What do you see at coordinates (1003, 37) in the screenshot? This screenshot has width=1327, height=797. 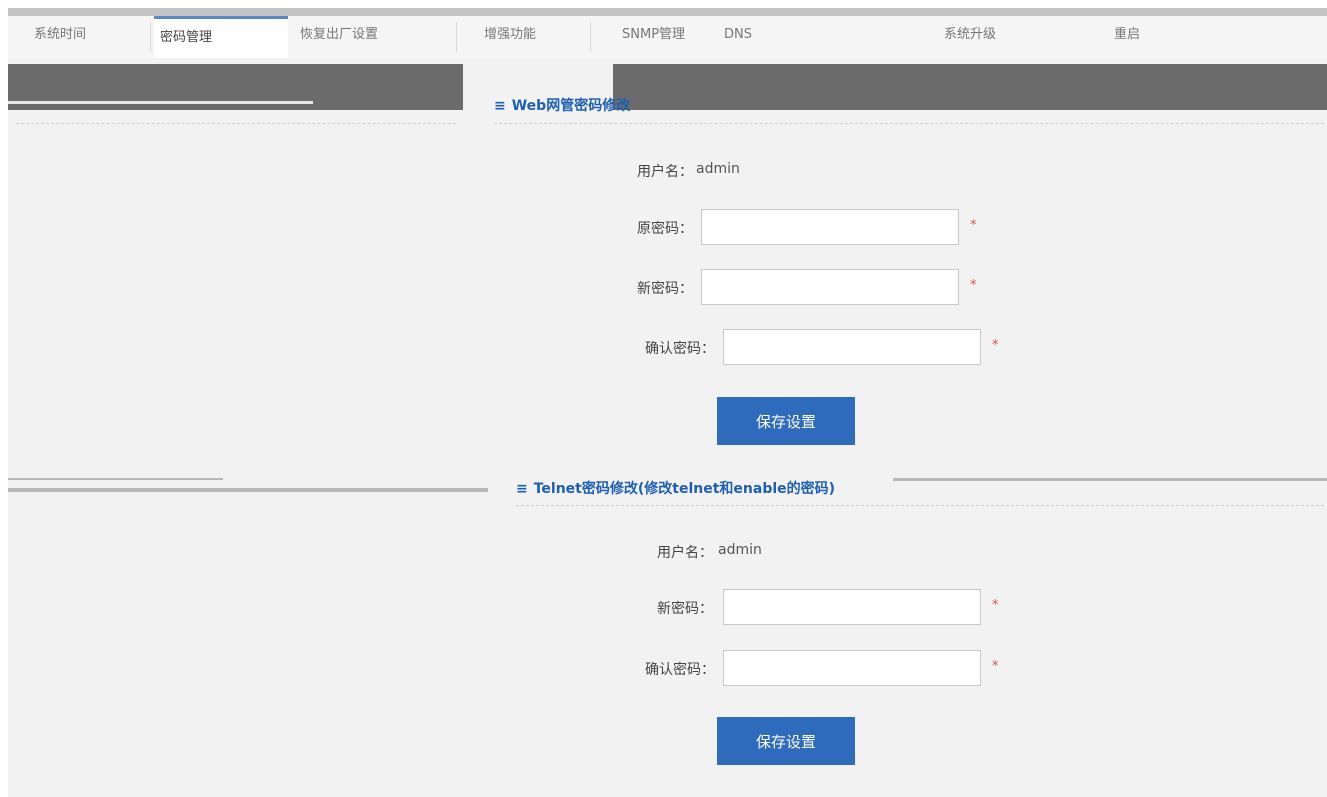 I see `tab-upgrade: 系统升级` at bounding box center [1003, 37].